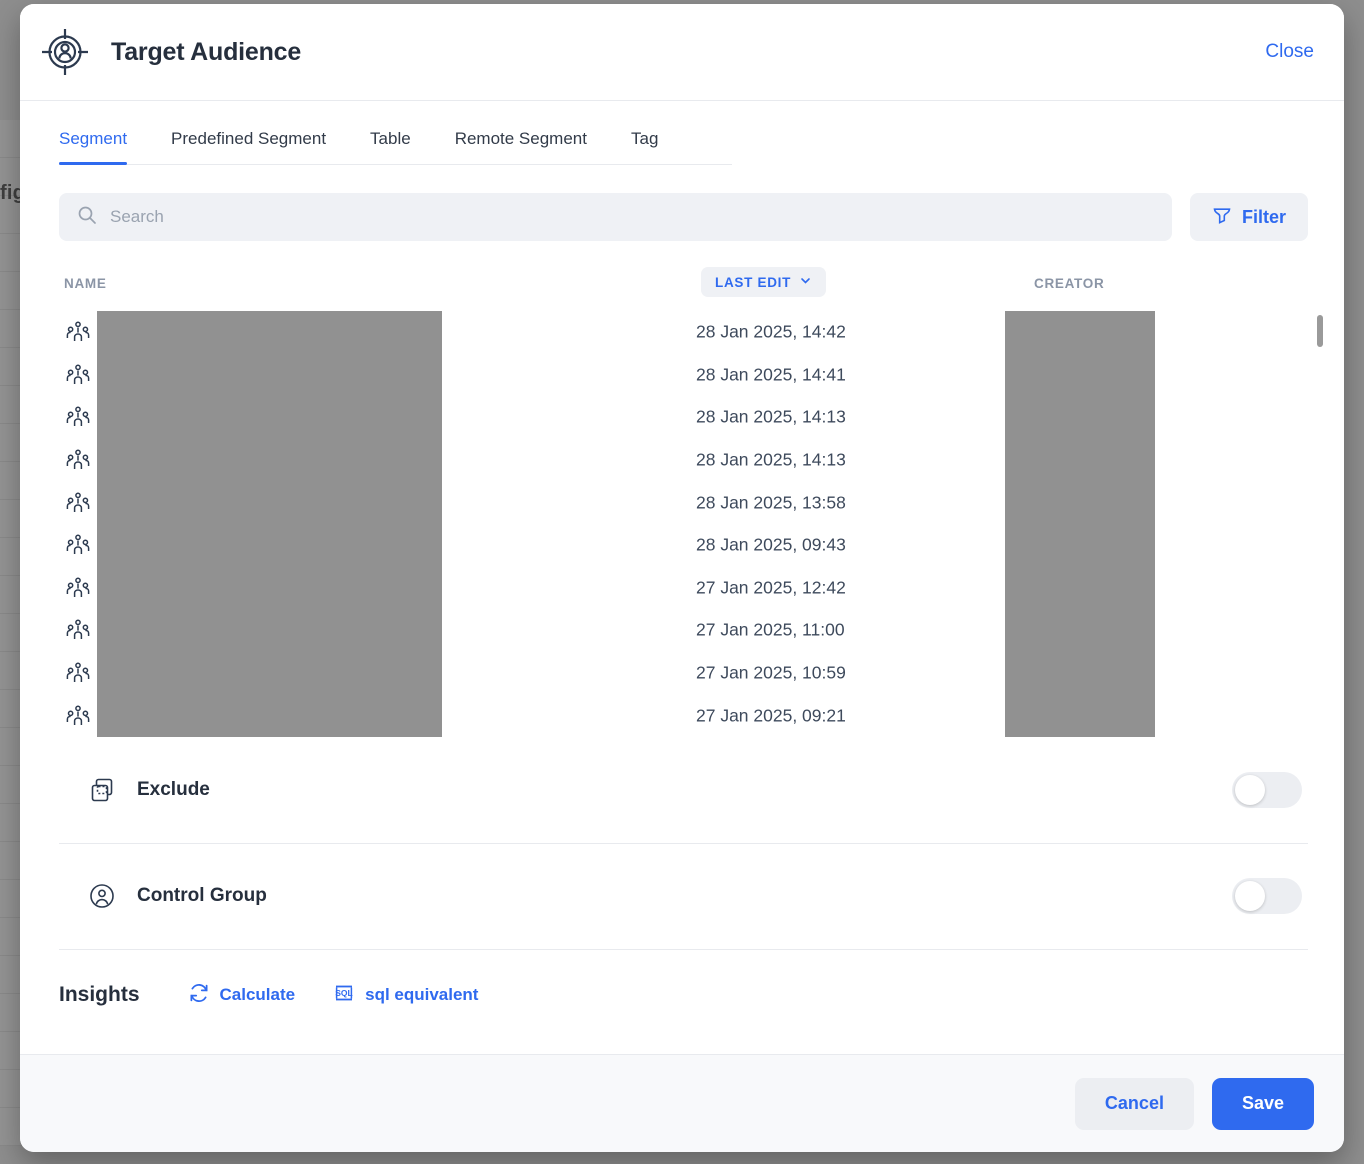  Describe the element at coordinates (682, 52) in the screenshot. I see `modal-header: Target Audience Close` at that location.